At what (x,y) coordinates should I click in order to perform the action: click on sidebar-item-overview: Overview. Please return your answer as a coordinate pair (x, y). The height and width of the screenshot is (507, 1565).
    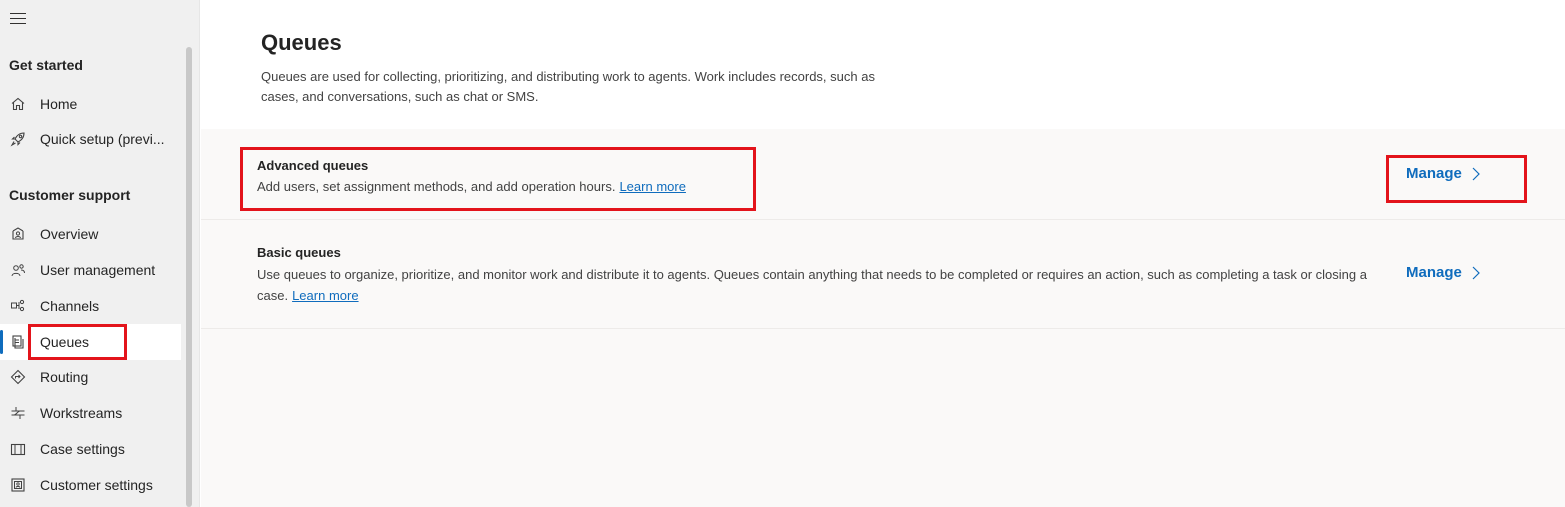
    Looking at the image, I should click on (90, 234).